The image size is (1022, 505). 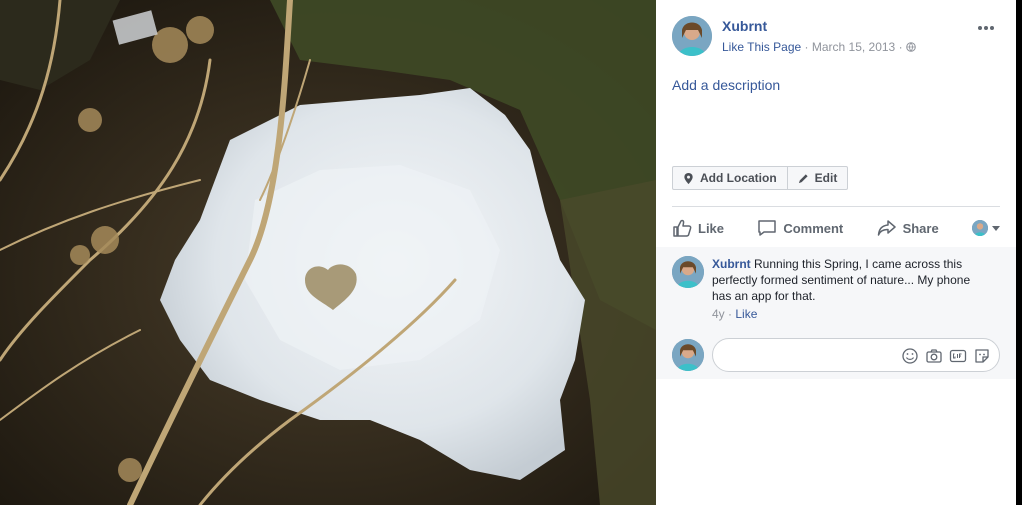 I want to click on comment-input, so click(x=856, y=355).